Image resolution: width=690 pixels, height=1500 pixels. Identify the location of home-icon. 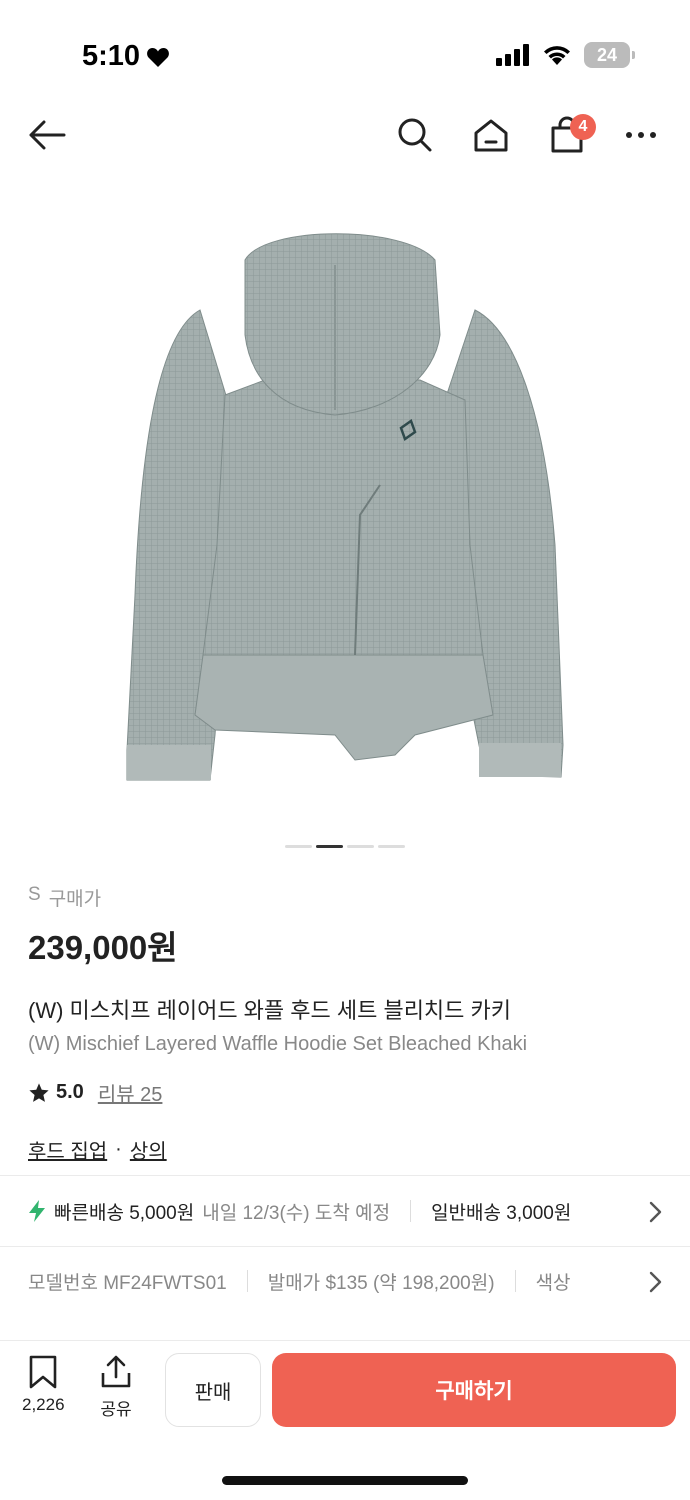
(491, 135).